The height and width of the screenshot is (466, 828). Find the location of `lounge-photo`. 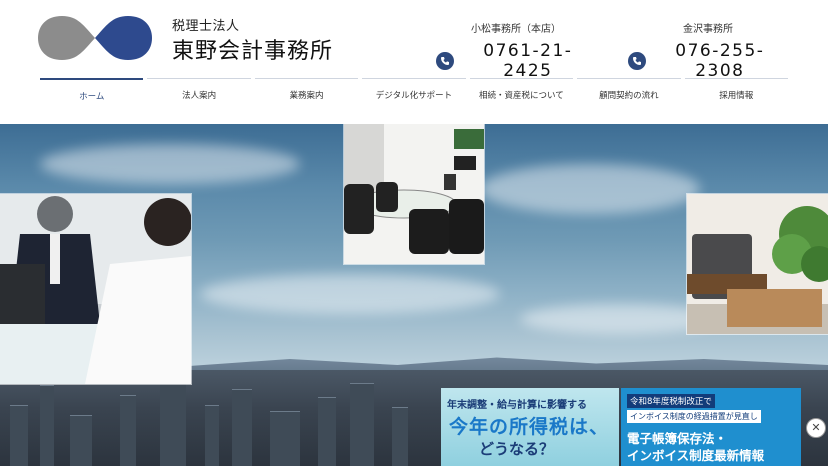

lounge-photo is located at coordinates (757, 264).